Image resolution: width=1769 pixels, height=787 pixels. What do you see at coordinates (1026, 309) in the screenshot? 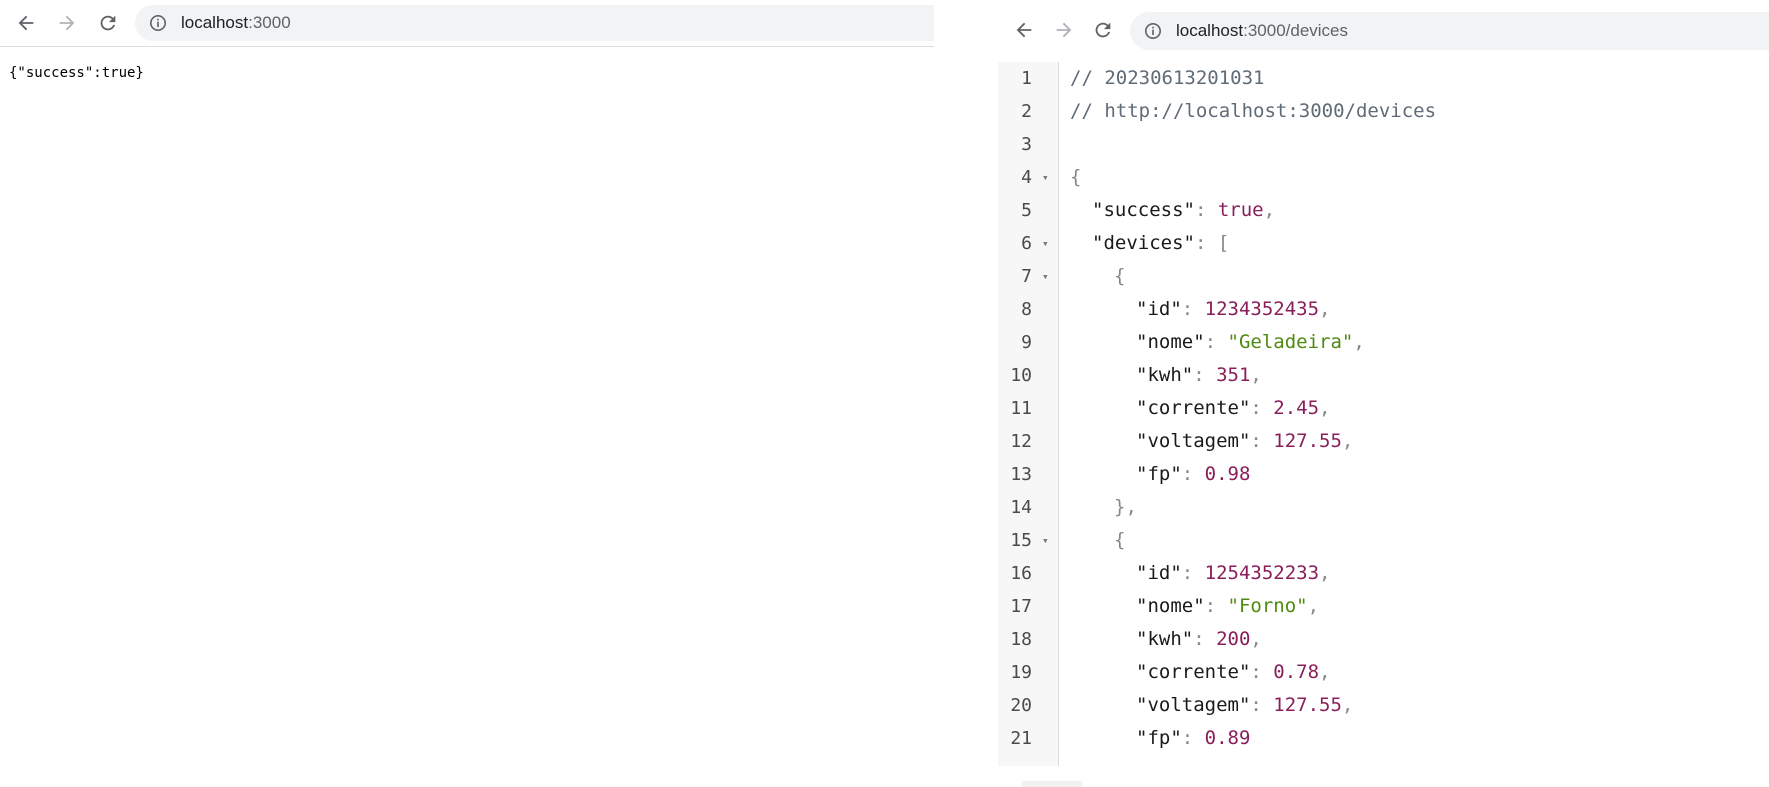
I see `line-number: 8` at bounding box center [1026, 309].